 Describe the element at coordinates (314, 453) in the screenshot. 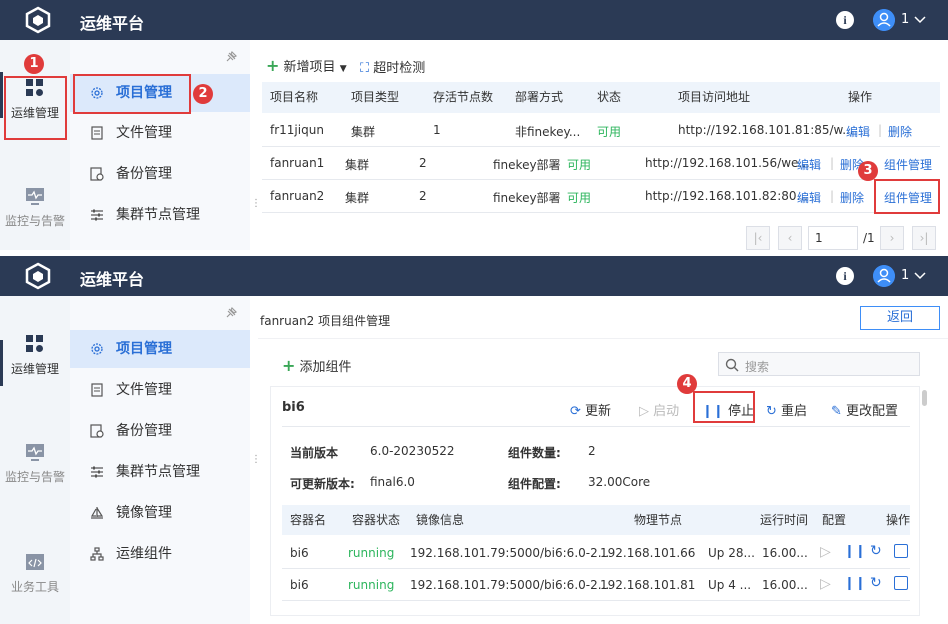

I see `current-version-label: 当前版本` at that location.